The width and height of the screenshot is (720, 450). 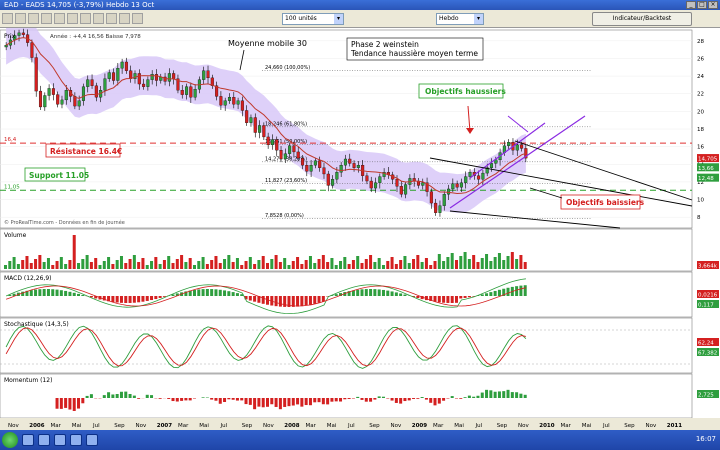 I want to click on color-icon, so click(x=111, y=18).